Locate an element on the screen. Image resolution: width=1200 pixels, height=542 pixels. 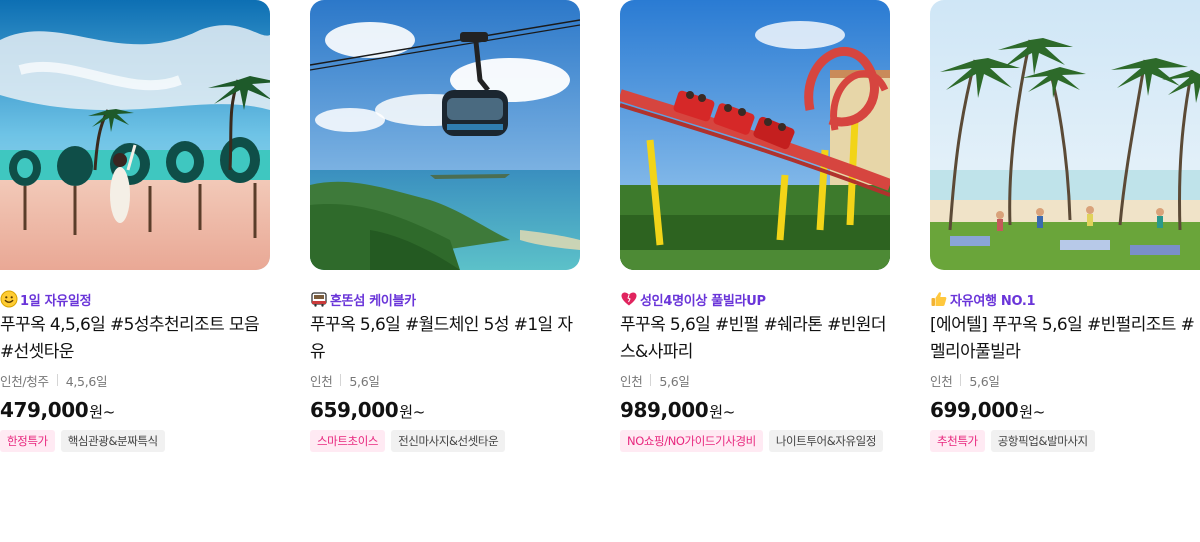
product-thumbnail-roller-coaster is located at coordinates (755, 135).